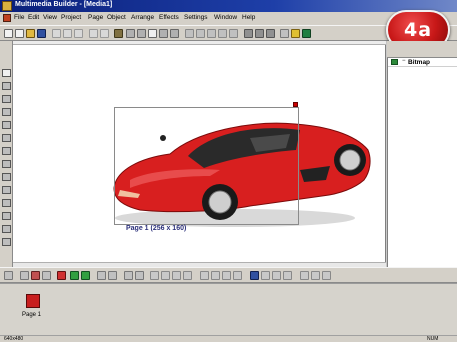 Image resolution: width=457 pixels, height=342 pixels. I want to click on collapse-toggle: −, so click(404, 61).